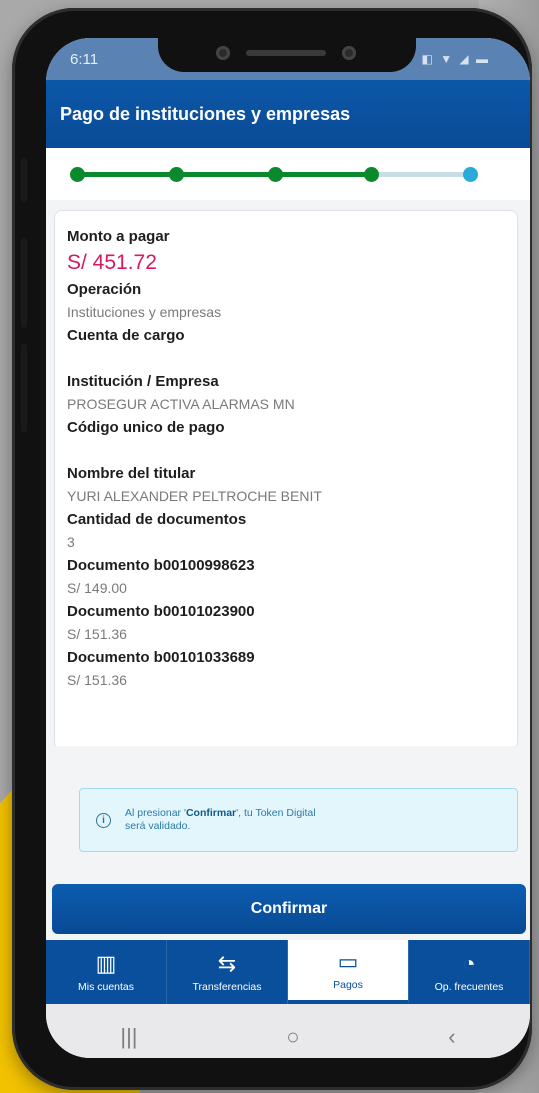  I want to click on document-amount: S/ 149.00, so click(97, 588).